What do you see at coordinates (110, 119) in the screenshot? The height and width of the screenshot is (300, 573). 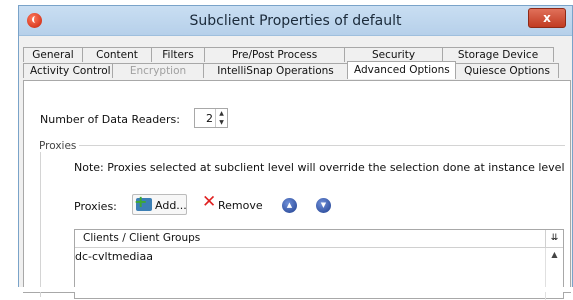 I see `data-readers-label: Number of Data Readers:` at bounding box center [110, 119].